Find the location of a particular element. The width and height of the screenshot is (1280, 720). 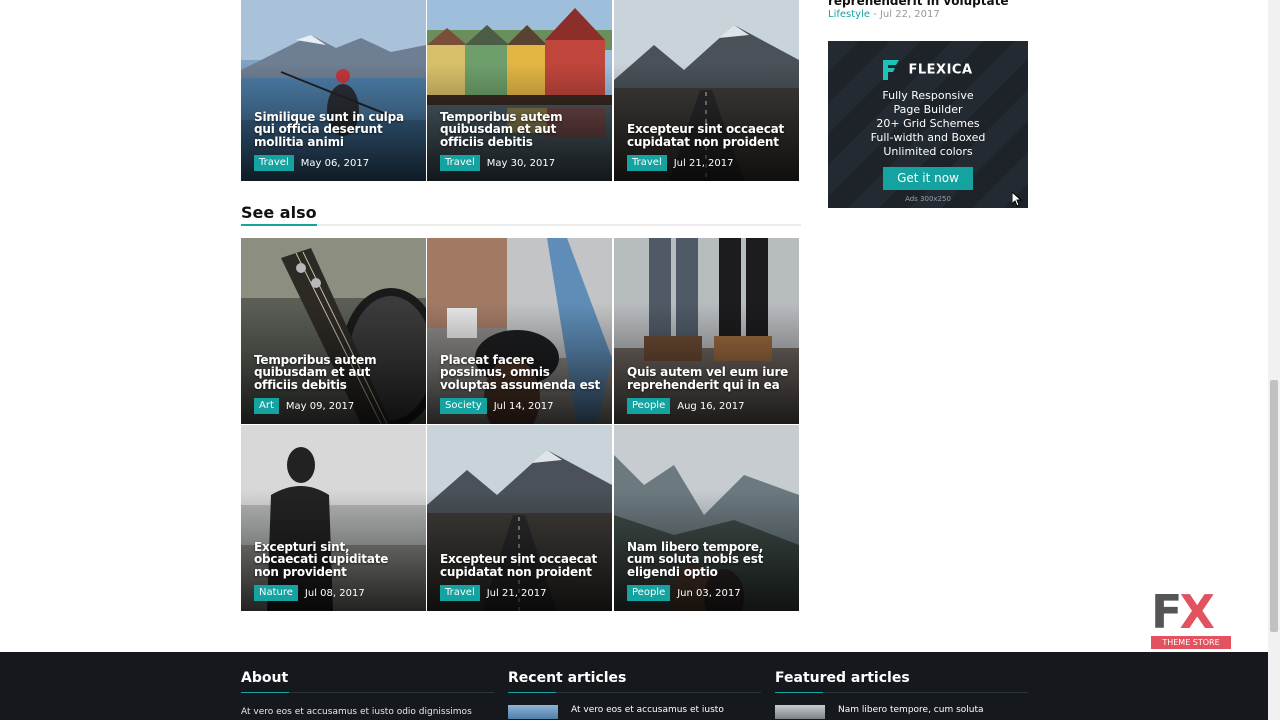

list-item: At vero eos et accusamus et iusto is located at coordinates (634, 712).